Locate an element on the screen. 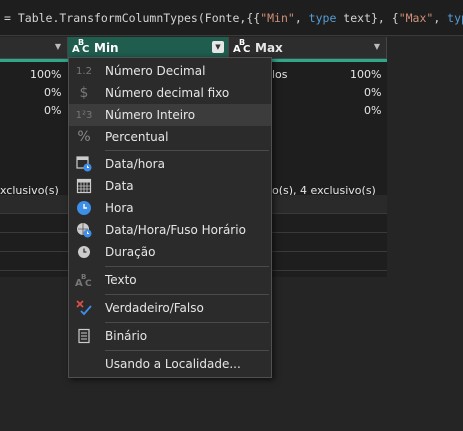 This screenshot has height=431, width=463. menu-item-duration: Duração is located at coordinates (170, 252).